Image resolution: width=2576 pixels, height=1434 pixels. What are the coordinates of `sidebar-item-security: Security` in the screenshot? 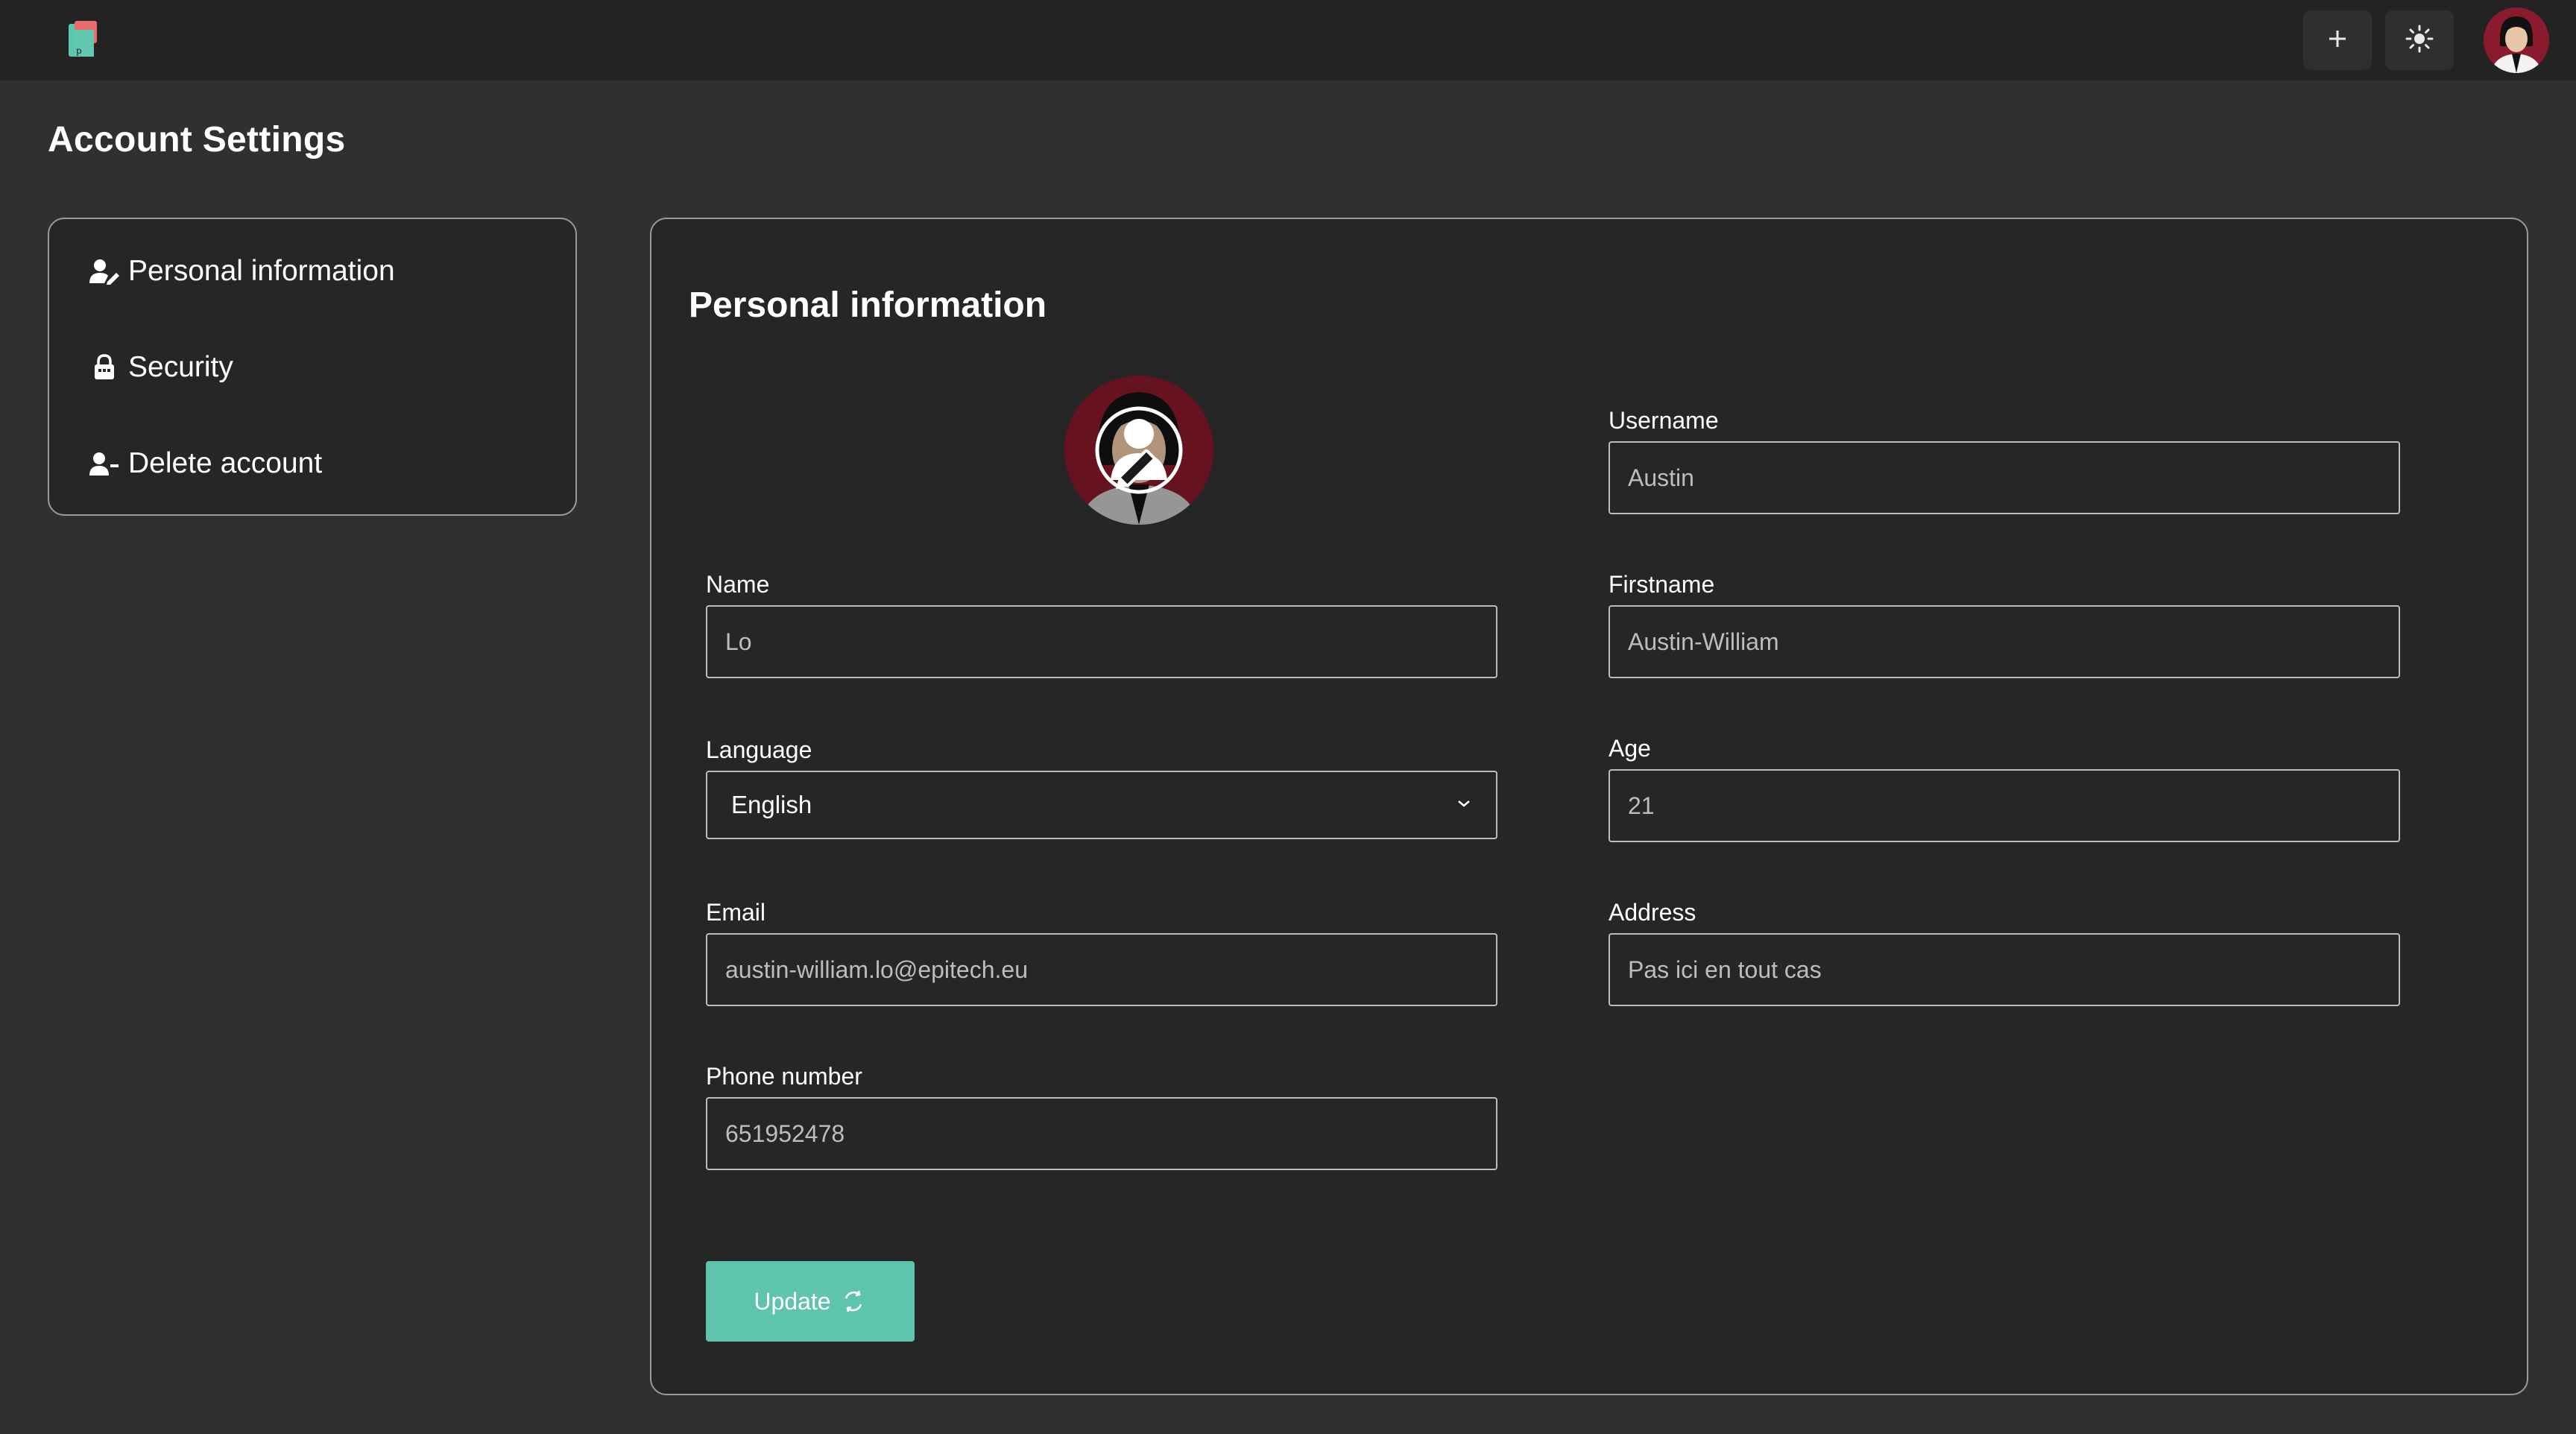 It's located at (160, 368).